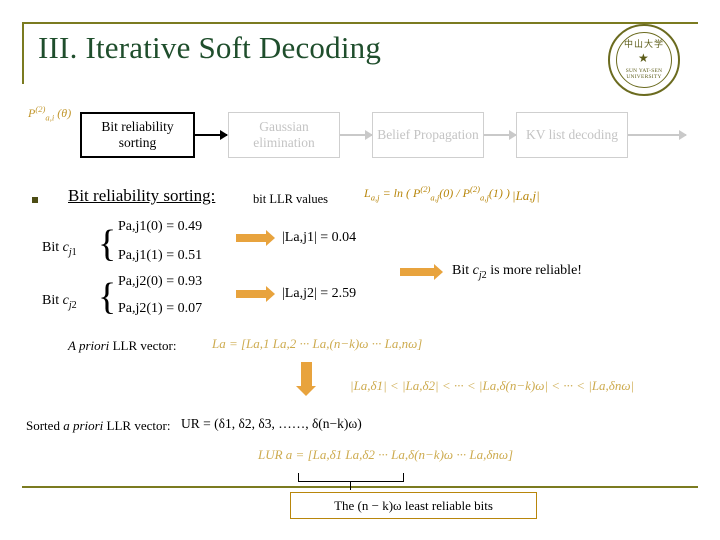 The width and height of the screenshot is (720, 540). What do you see at coordinates (142, 195) in the screenshot?
I see `section-heading: Bit reliability sorting:` at bounding box center [142, 195].